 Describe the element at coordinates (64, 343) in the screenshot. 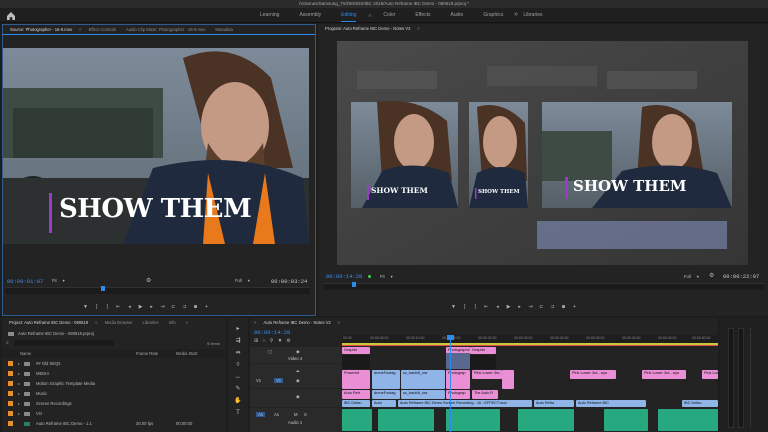

I see `project-search-input` at that location.